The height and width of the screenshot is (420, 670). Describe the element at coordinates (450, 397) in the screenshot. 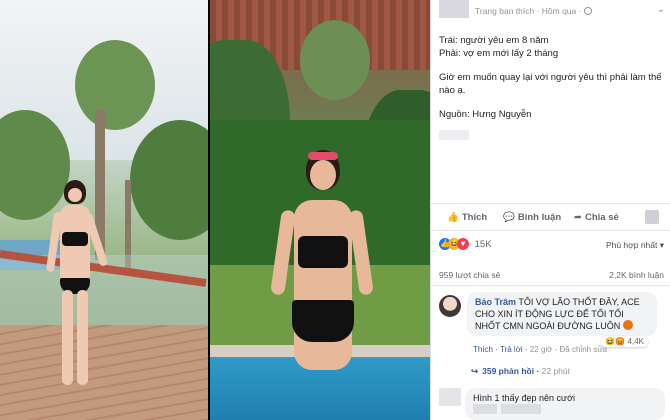

I see `reply-avatar` at that location.